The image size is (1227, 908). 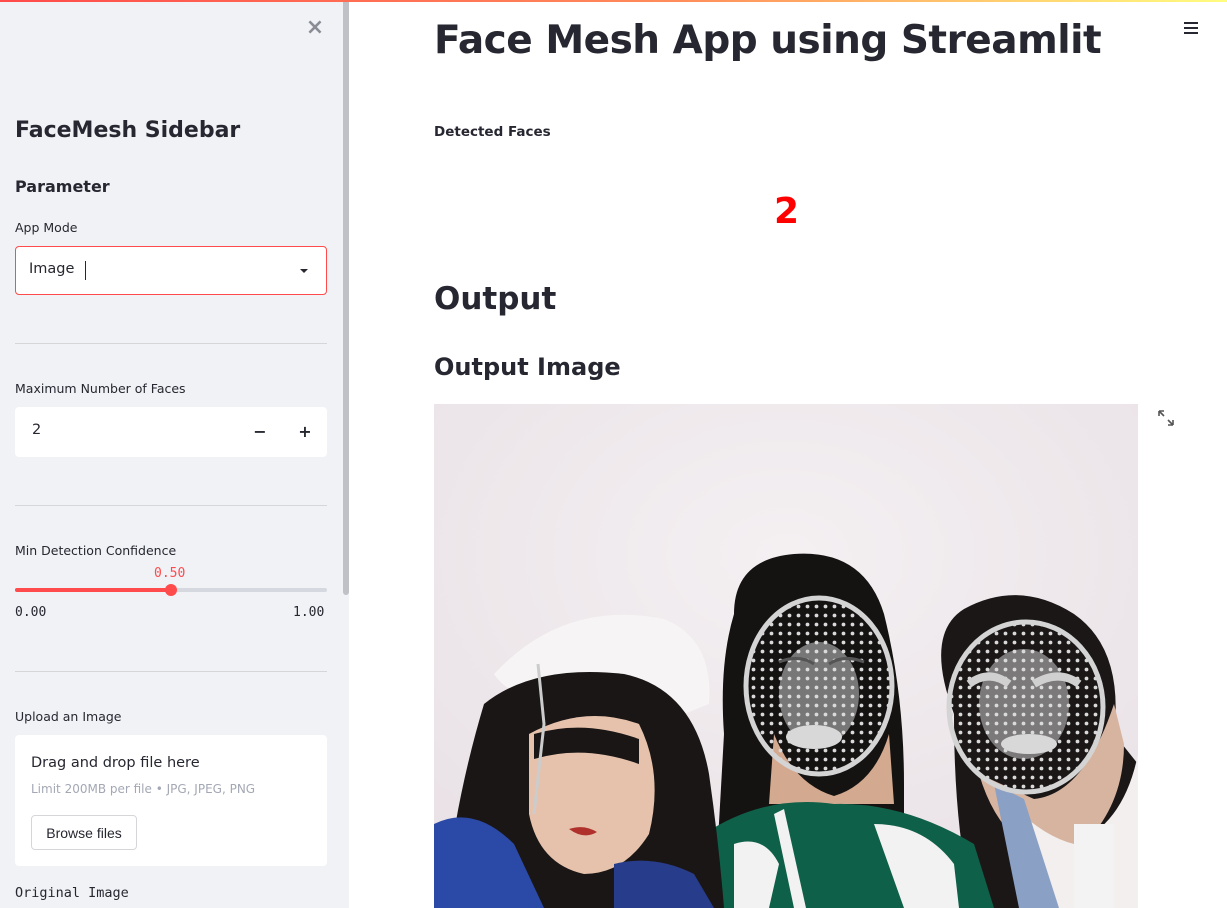 What do you see at coordinates (68, 716) in the screenshot?
I see `upload-label: Upload an Image` at bounding box center [68, 716].